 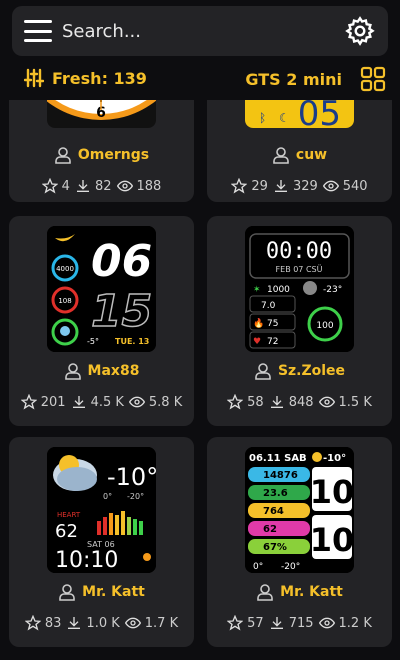 I want to click on face-calories: 764, so click(x=273, y=511).